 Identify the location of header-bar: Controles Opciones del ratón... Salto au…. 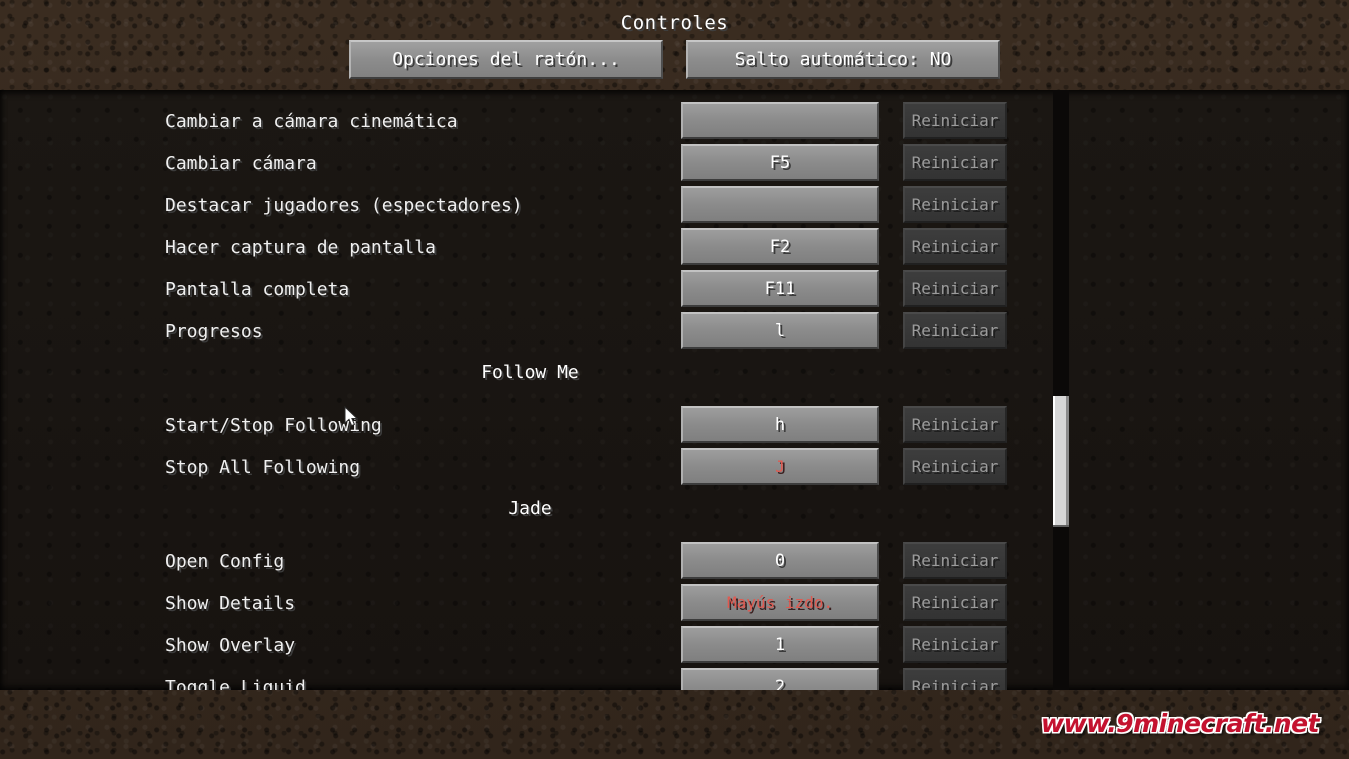
(674, 45).